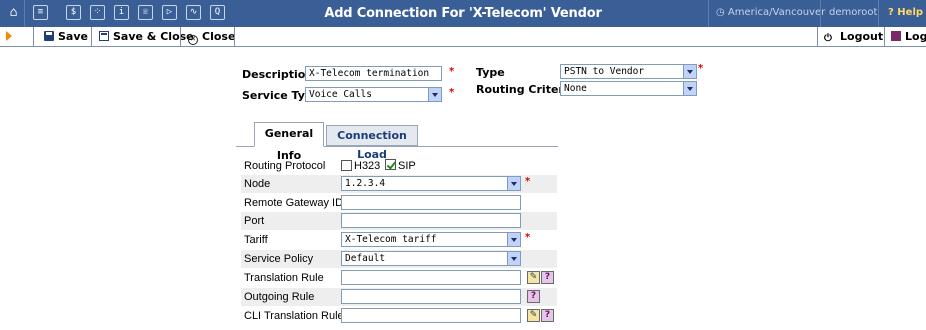 The height and width of the screenshot is (330, 926). Describe the element at coordinates (193, 40) in the screenshot. I see `close-icon: ✕` at that location.